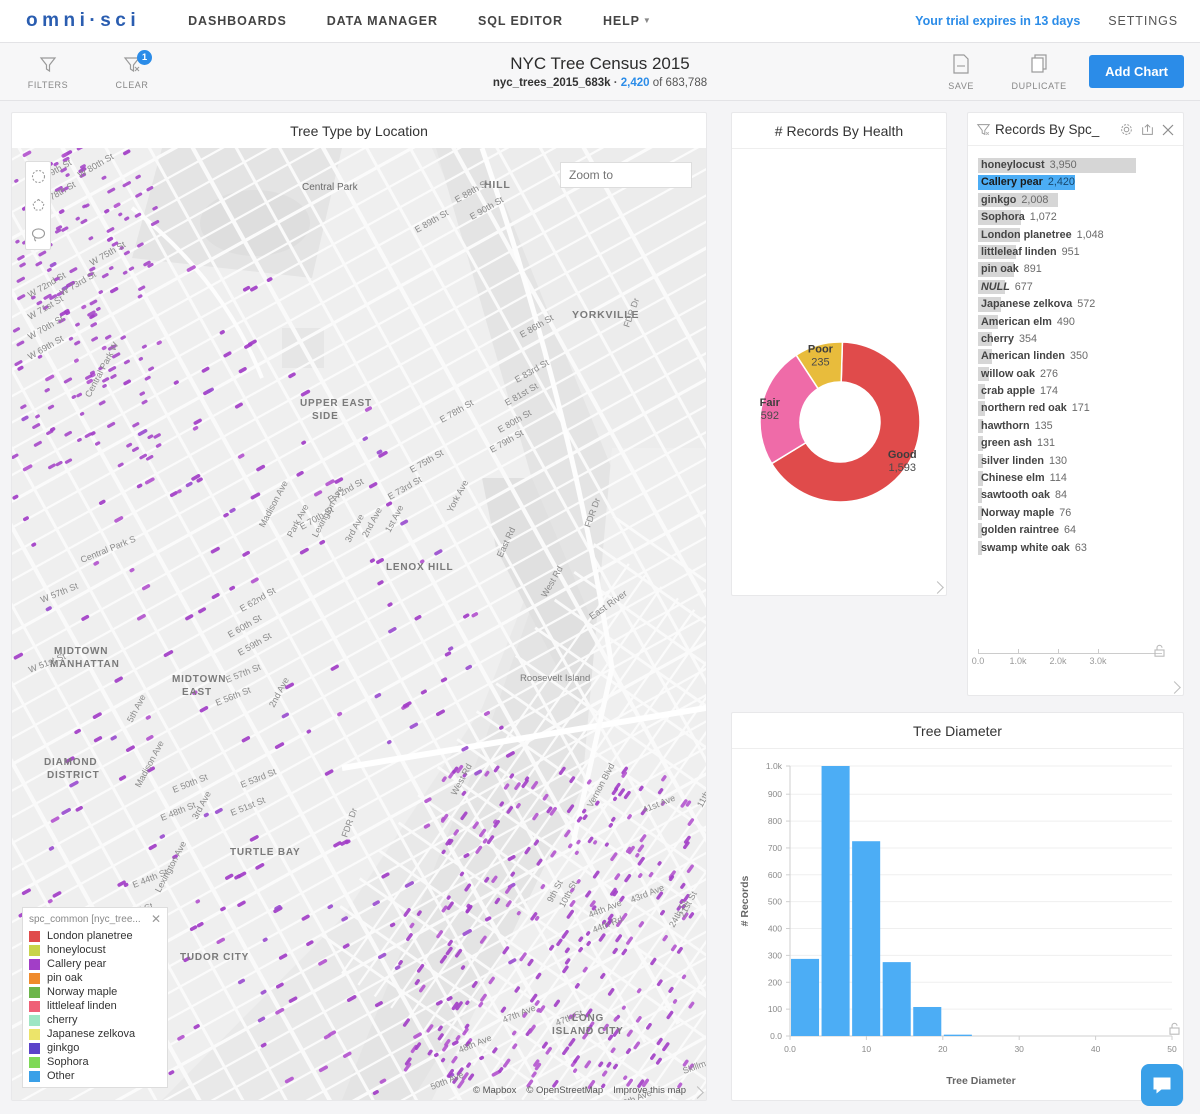 This screenshot has height=1114, width=1200. I want to click on species-bar-row: willow oak 276, so click(1076, 374).